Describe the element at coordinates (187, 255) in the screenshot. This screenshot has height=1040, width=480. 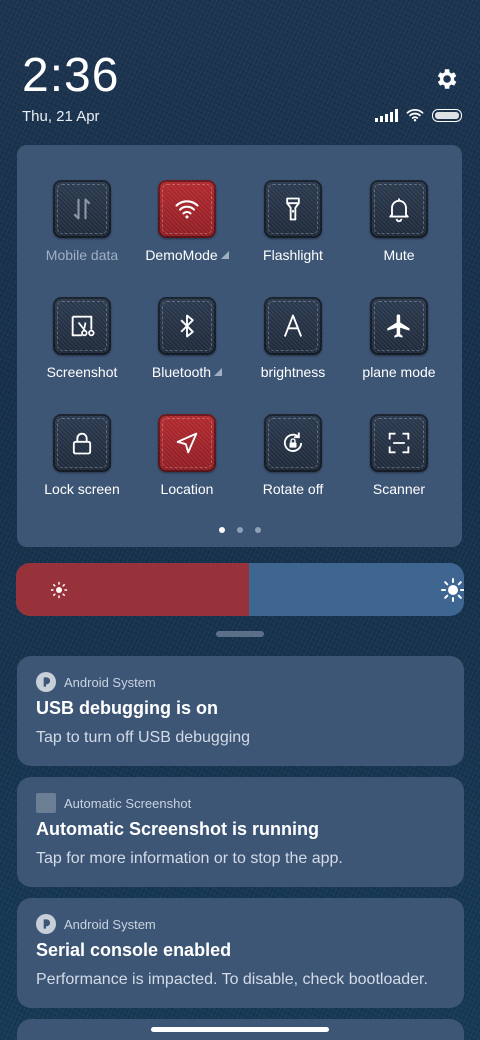
I see `tile-label: DemoMode` at that location.